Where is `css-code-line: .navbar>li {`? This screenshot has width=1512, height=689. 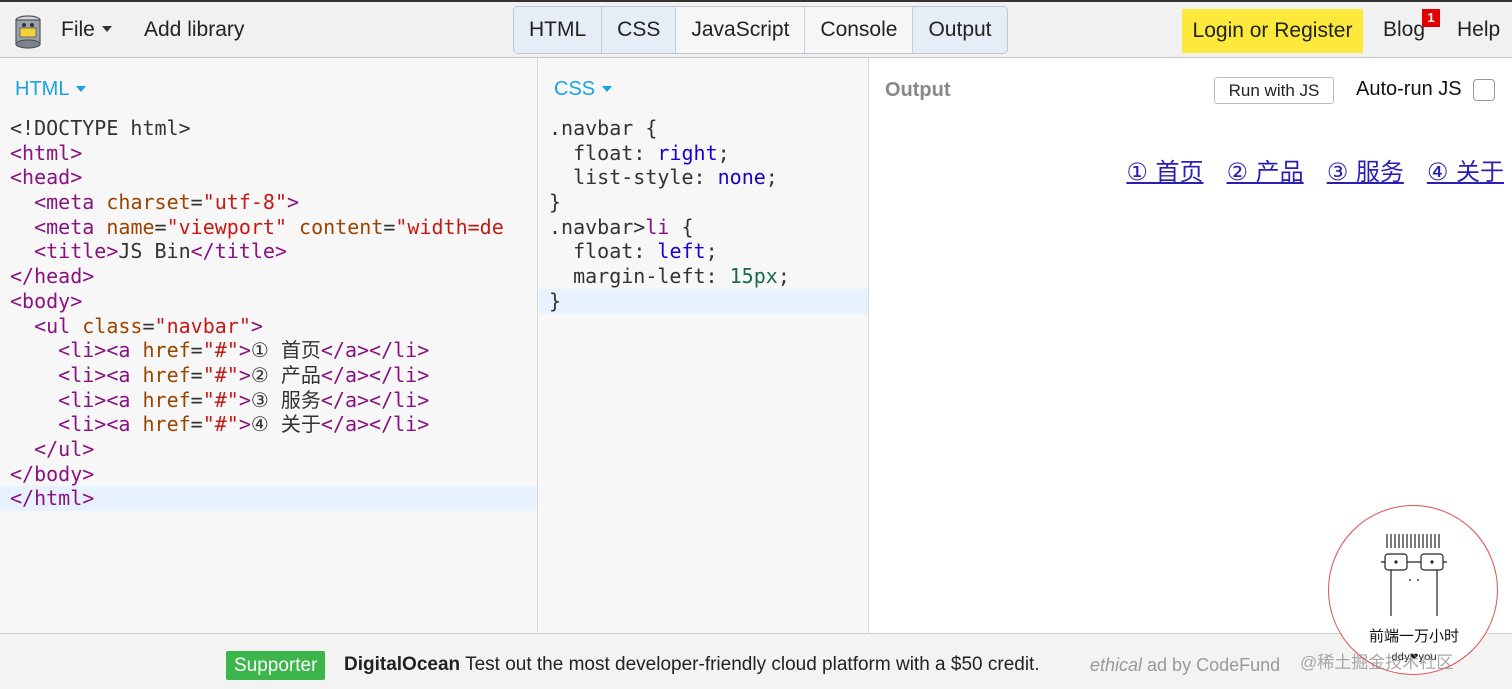 css-code-line: .navbar>li { is located at coordinates (703, 227).